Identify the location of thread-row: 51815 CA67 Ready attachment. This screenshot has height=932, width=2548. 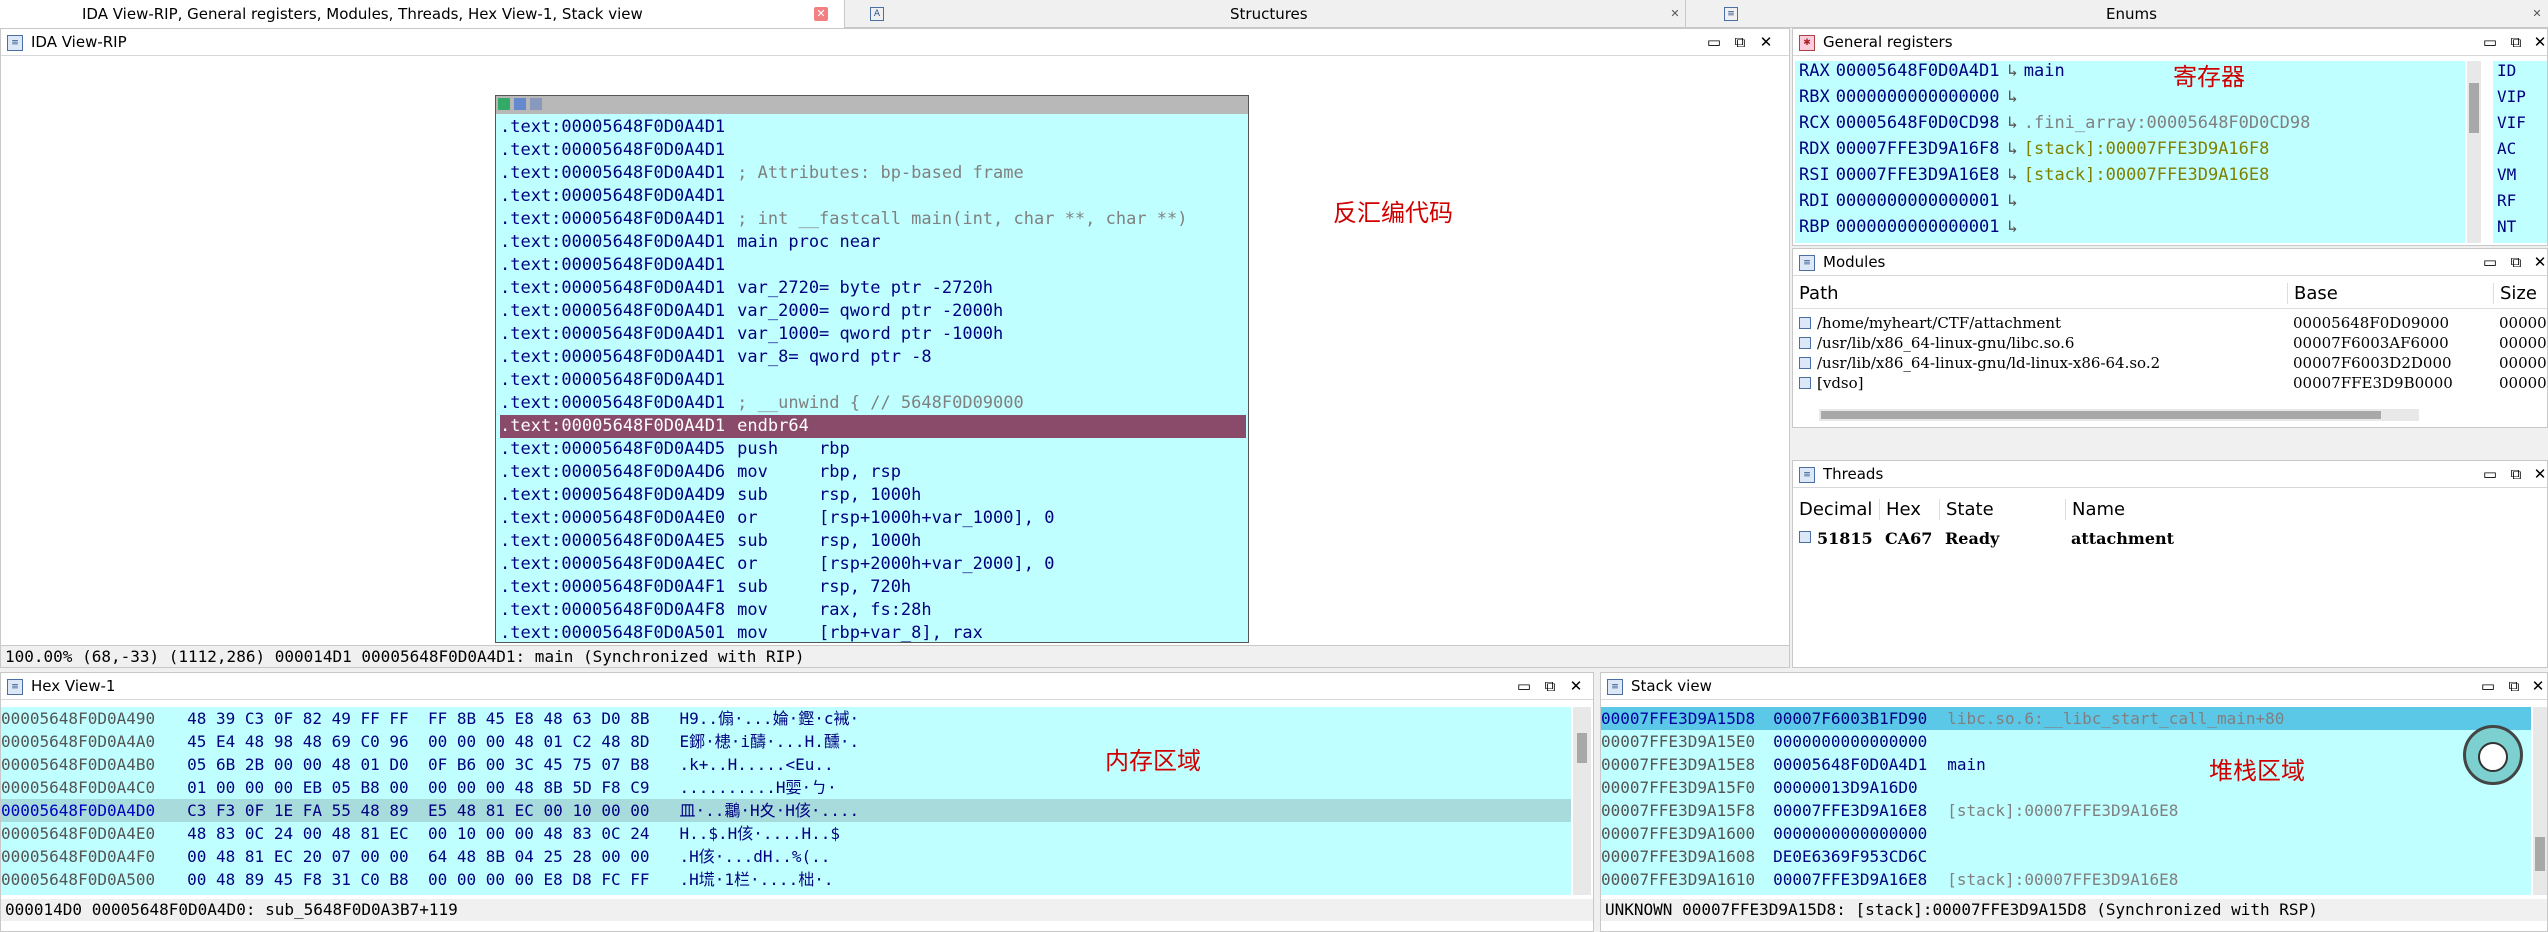
(2170, 540).